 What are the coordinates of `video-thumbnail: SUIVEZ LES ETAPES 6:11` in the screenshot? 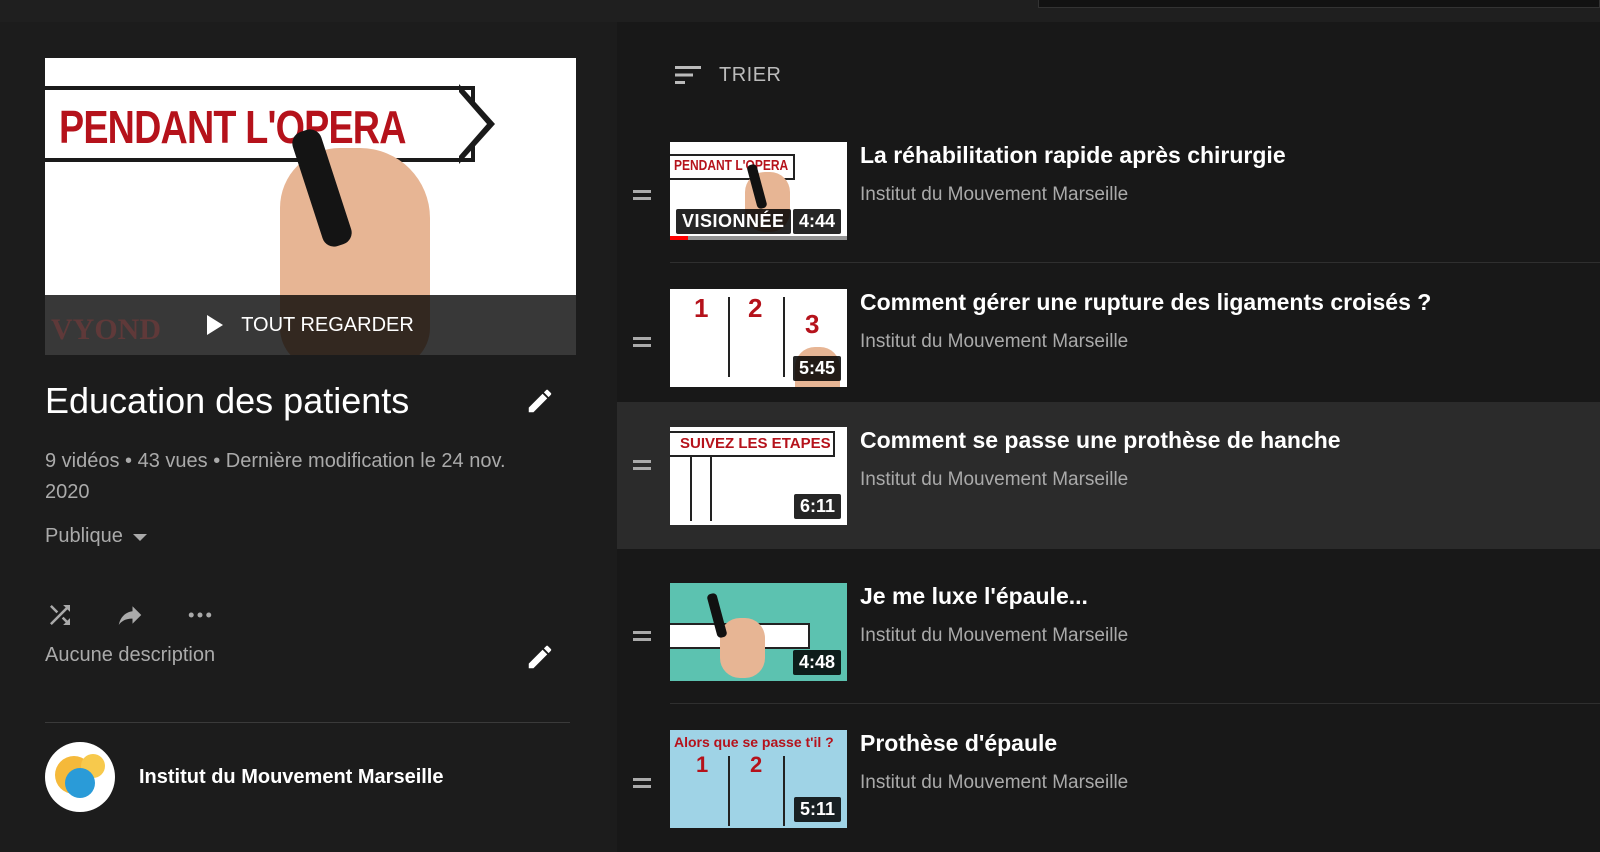 It's located at (758, 476).